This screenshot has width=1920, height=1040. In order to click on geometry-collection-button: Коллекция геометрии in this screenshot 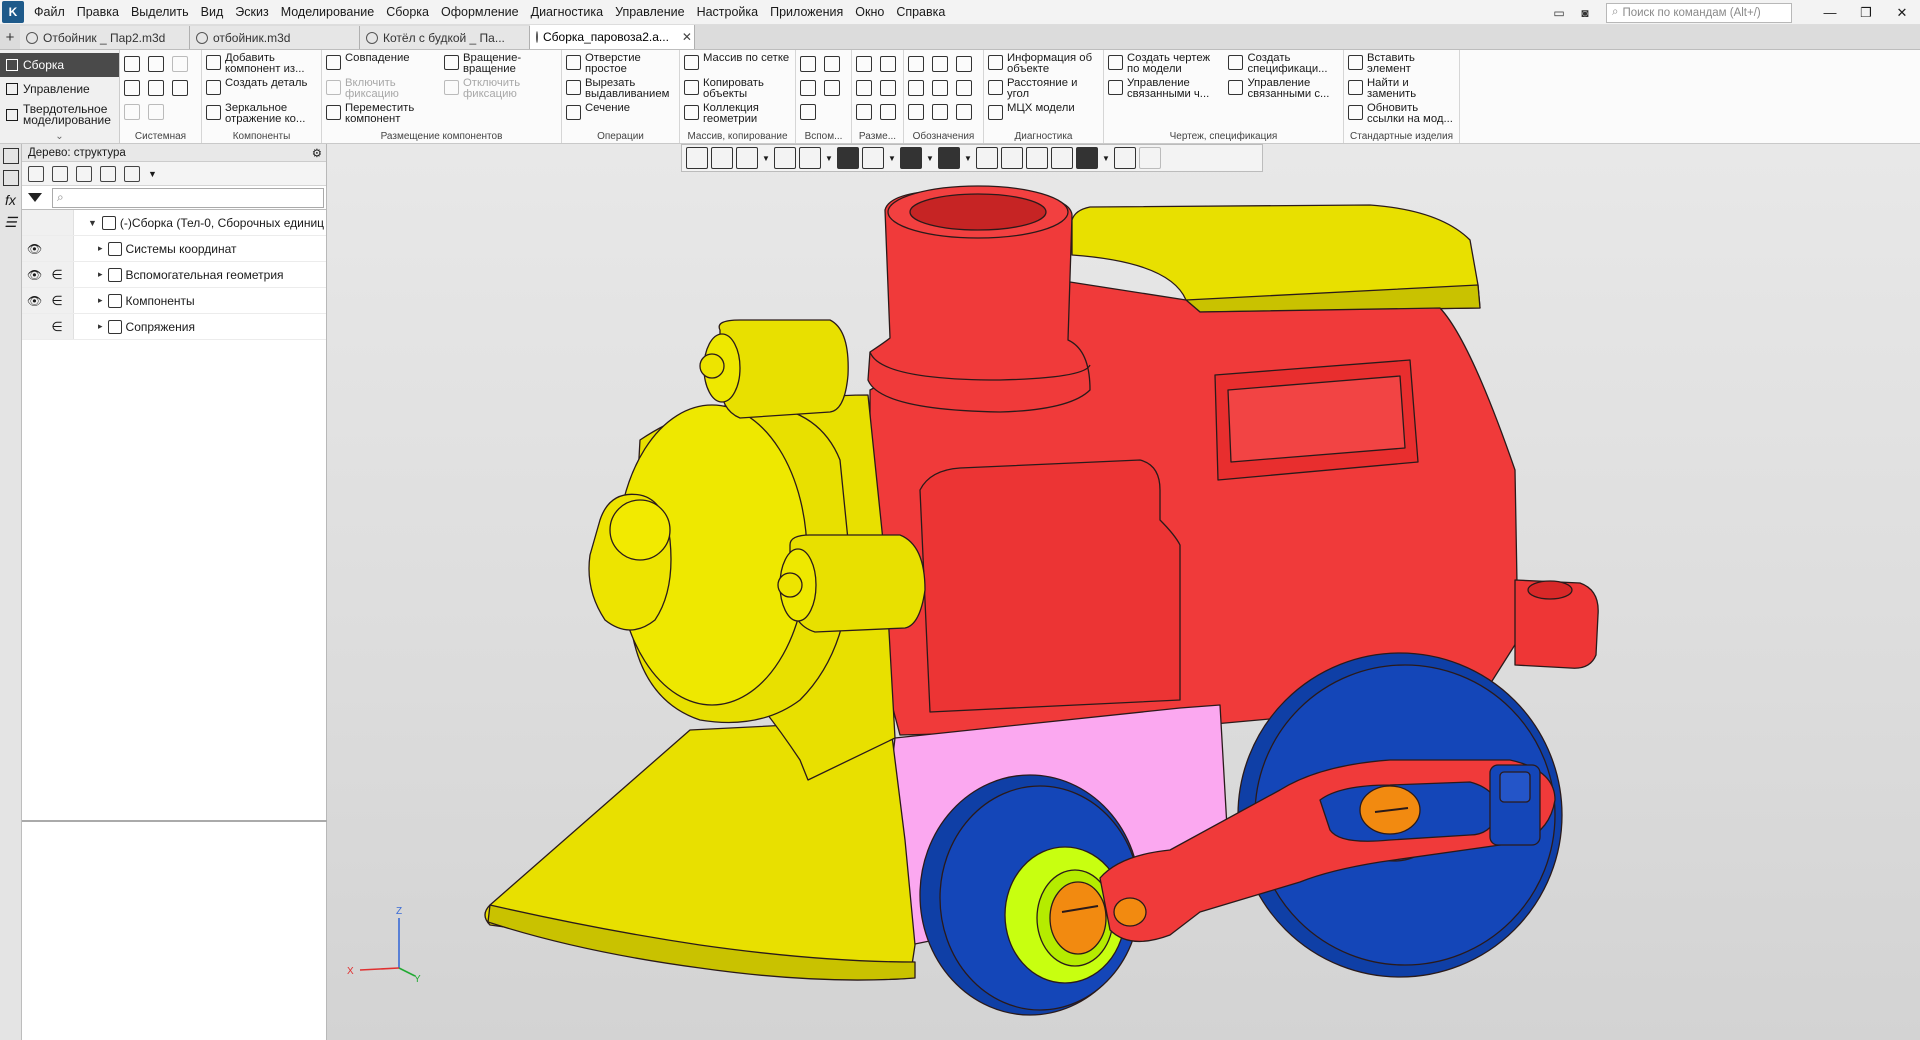, I will do `click(737, 114)`.